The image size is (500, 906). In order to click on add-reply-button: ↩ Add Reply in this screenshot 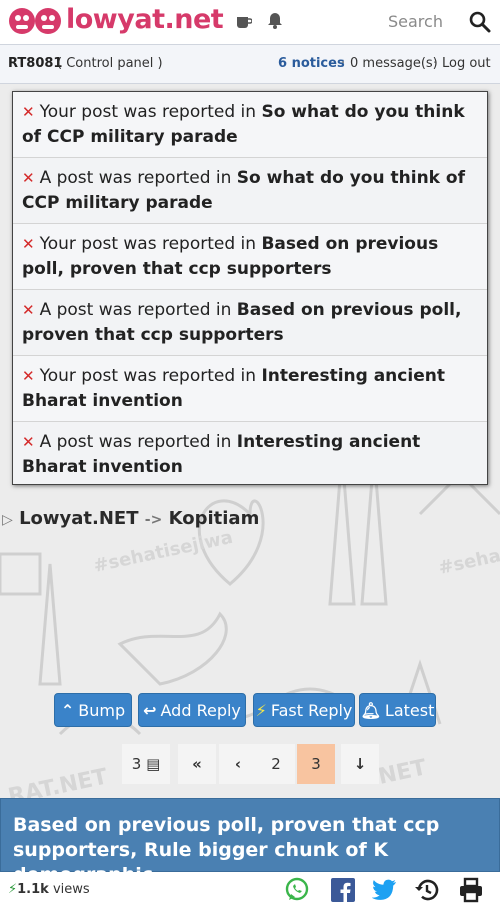, I will do `click(192, 710)`.